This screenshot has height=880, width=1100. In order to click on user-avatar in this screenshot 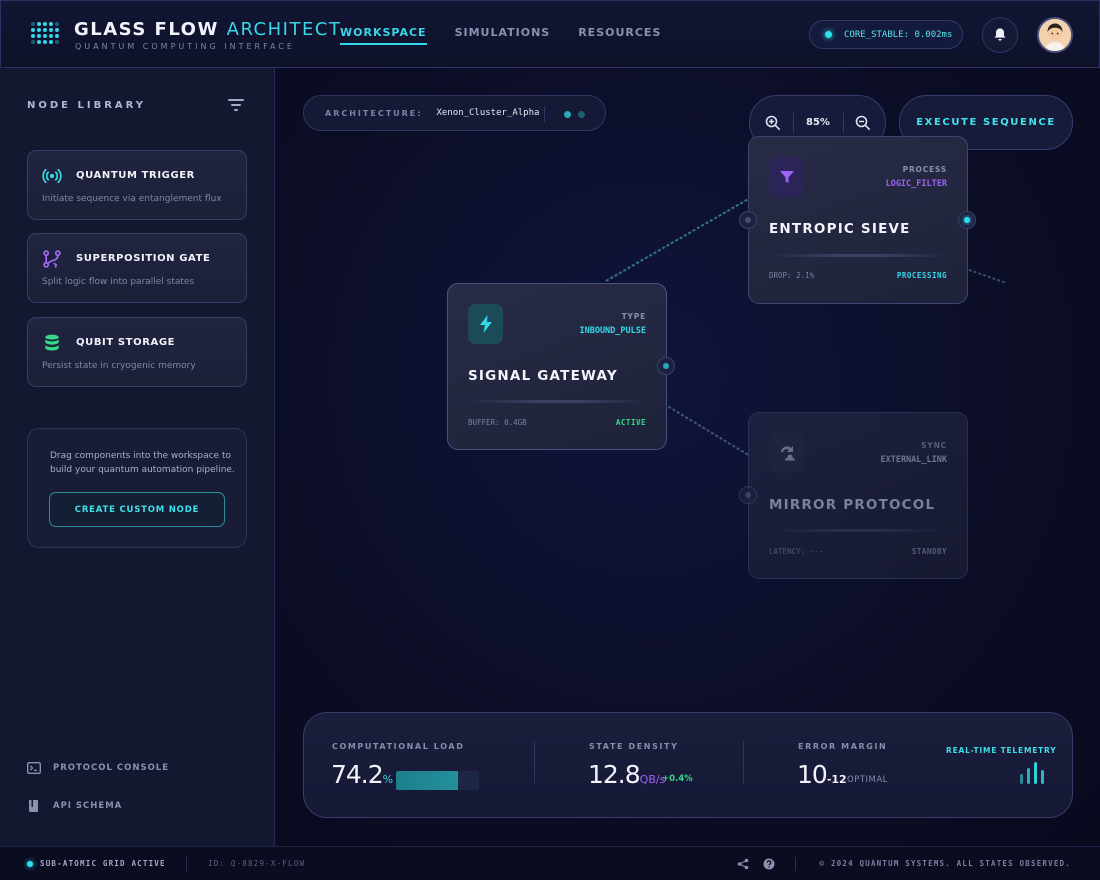, I will do `click(1055, 35)`.